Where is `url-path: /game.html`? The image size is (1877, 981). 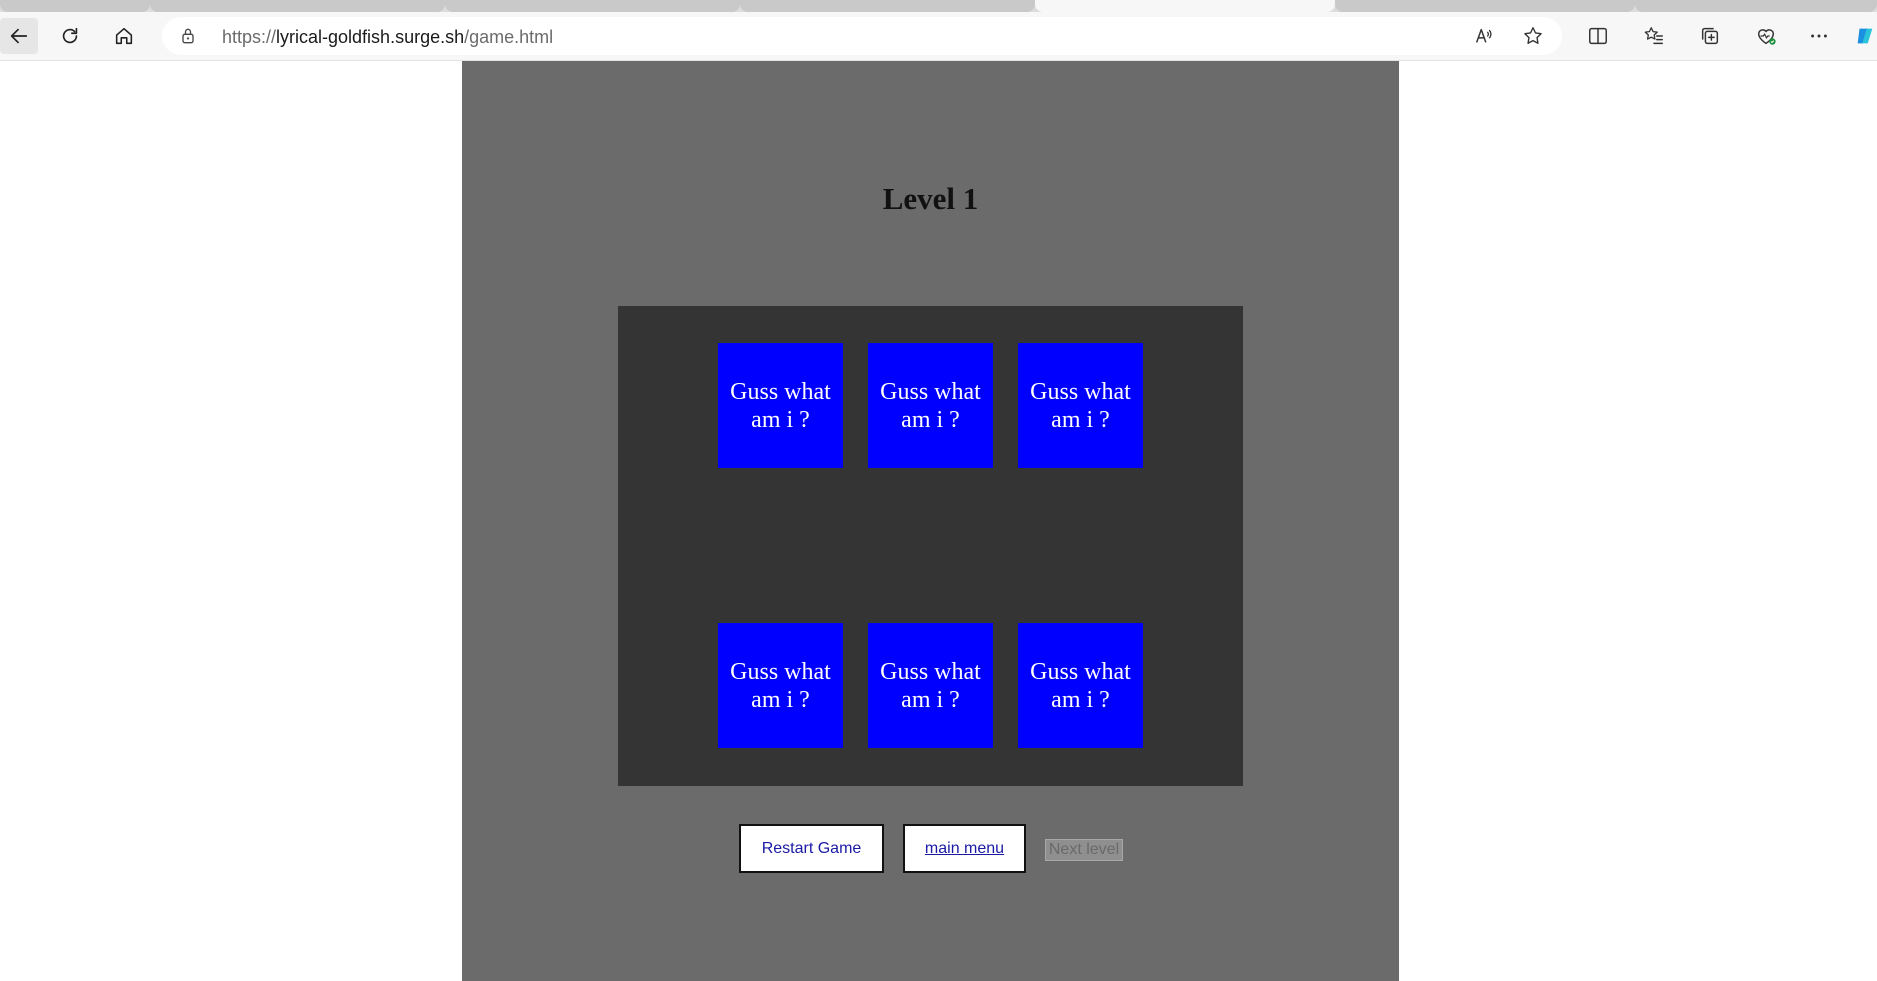 url-path: /game.html is located at coordinates (509, 37).